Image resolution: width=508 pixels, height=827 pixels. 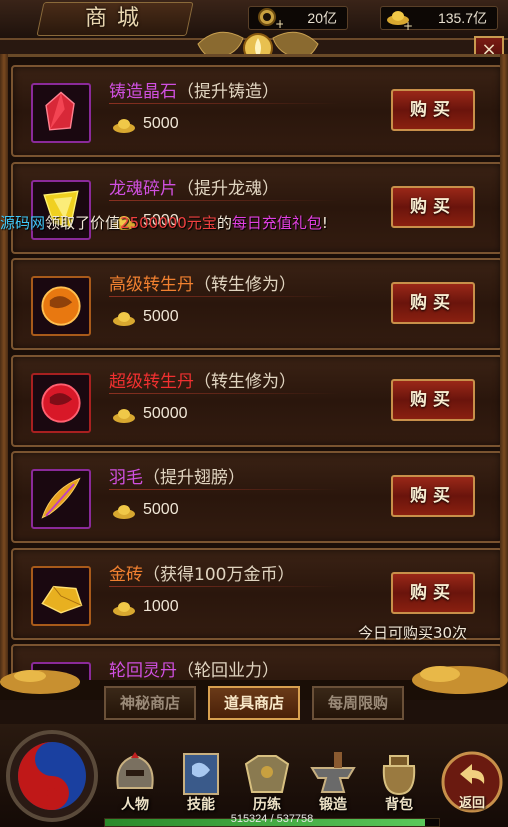 I want to click on nav-character-button: 人物, so click(x=135, y=783).